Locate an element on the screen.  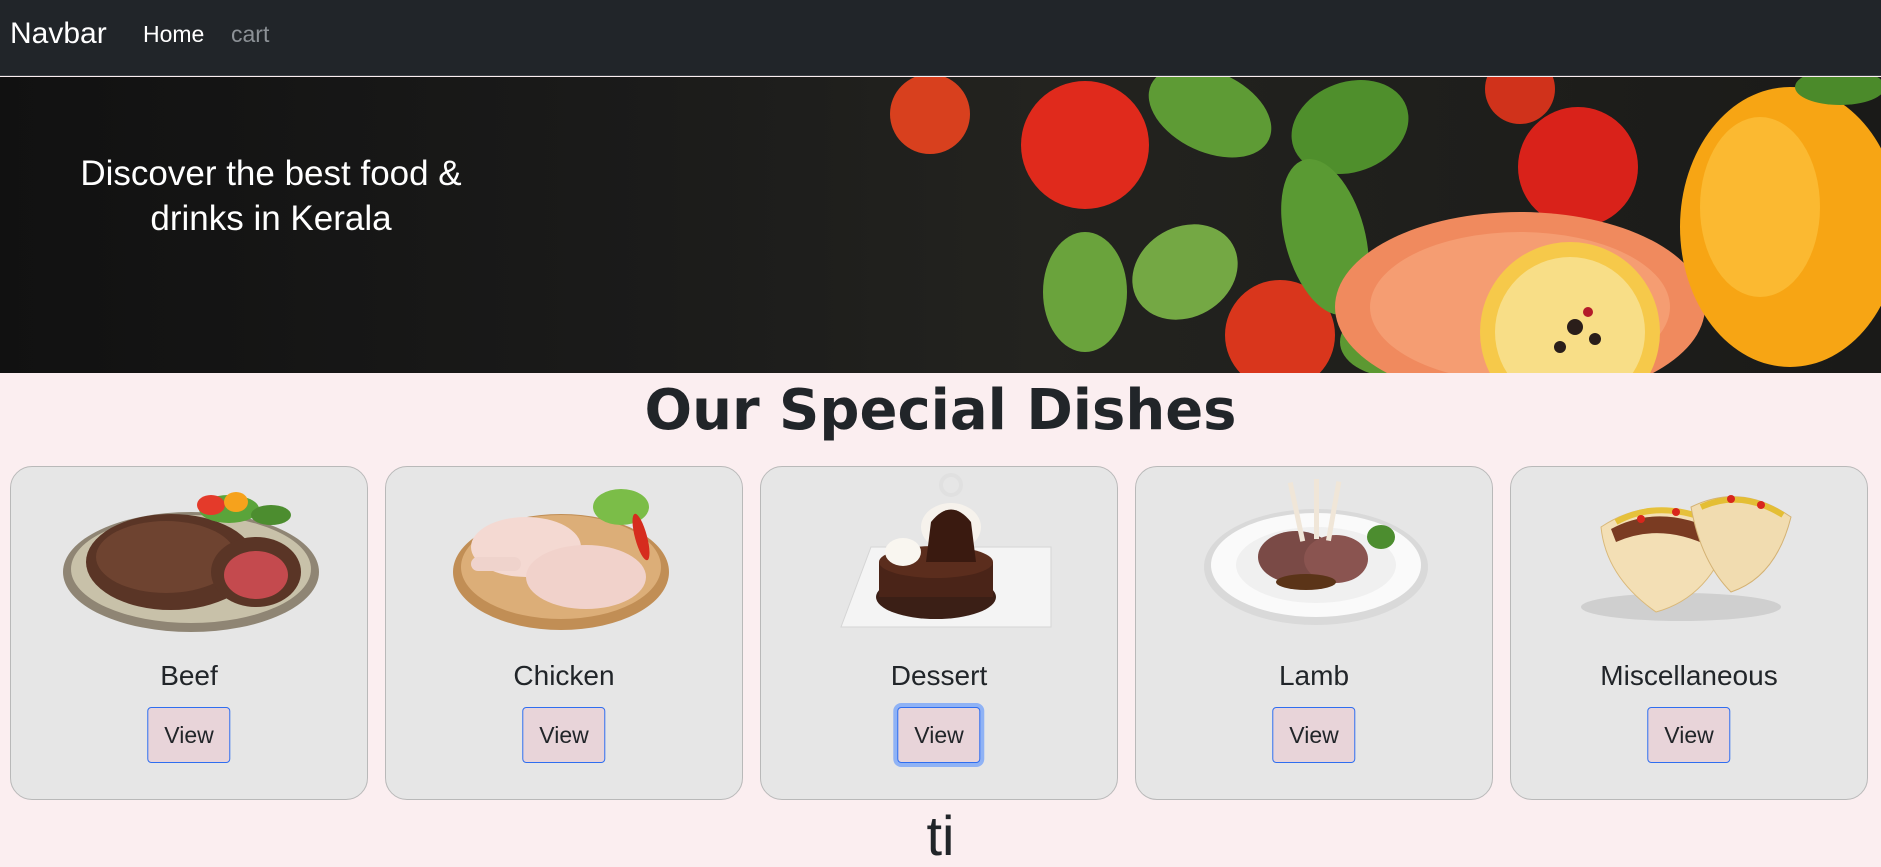
nav-link-home: Home is located at coordinates (173, 34).